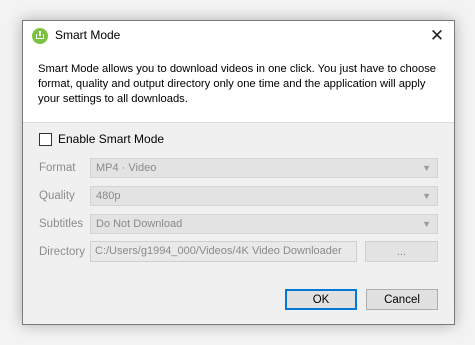  Describe the element at coordinates (57, 196) in the screenshot. I see `quality-label: Quality` at that location.